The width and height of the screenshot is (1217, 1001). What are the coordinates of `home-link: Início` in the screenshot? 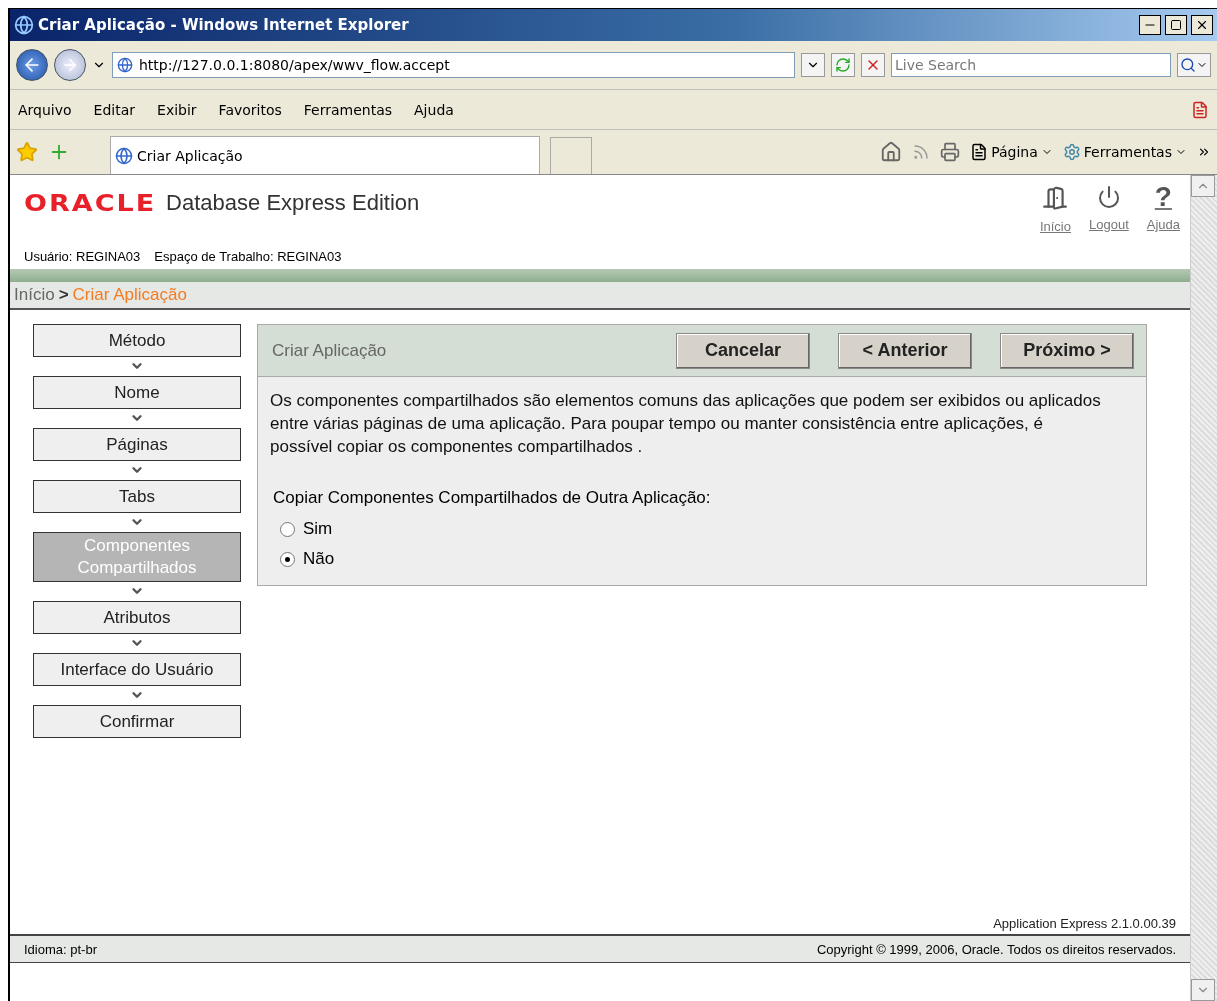 It's located at (1055, 209).